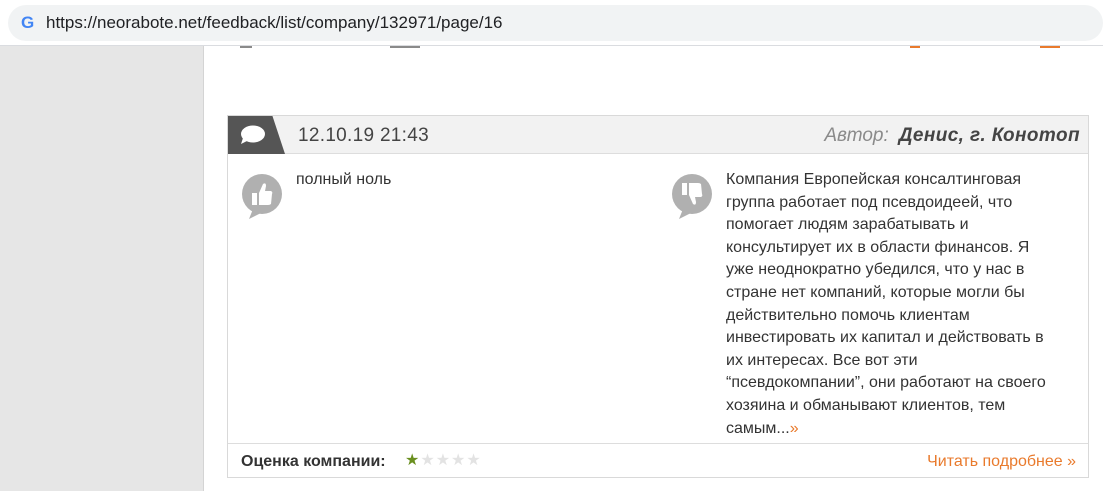 The image size is (1103, 491). What do you see at coordinates (874, 179) in the screenshot?
I see `cons-line: Компания Европейская консалтинговая` at bounding box center [874, 179].